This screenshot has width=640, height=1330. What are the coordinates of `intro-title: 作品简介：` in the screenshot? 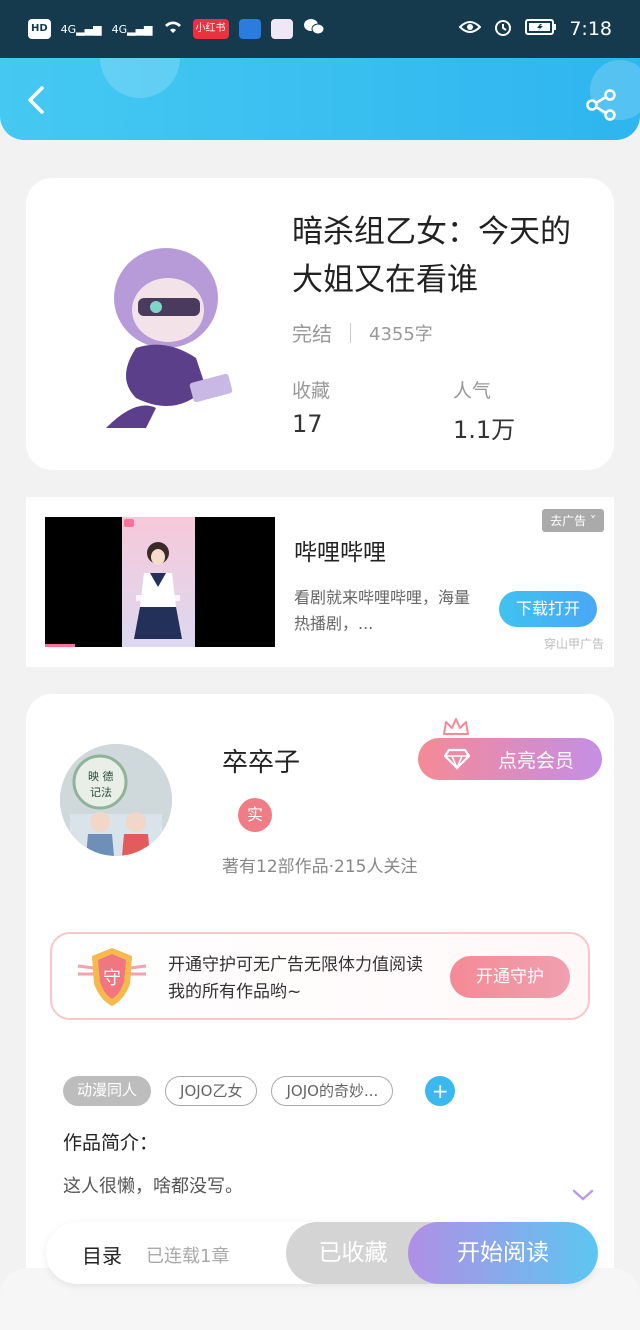 It's located at (111, 1143).